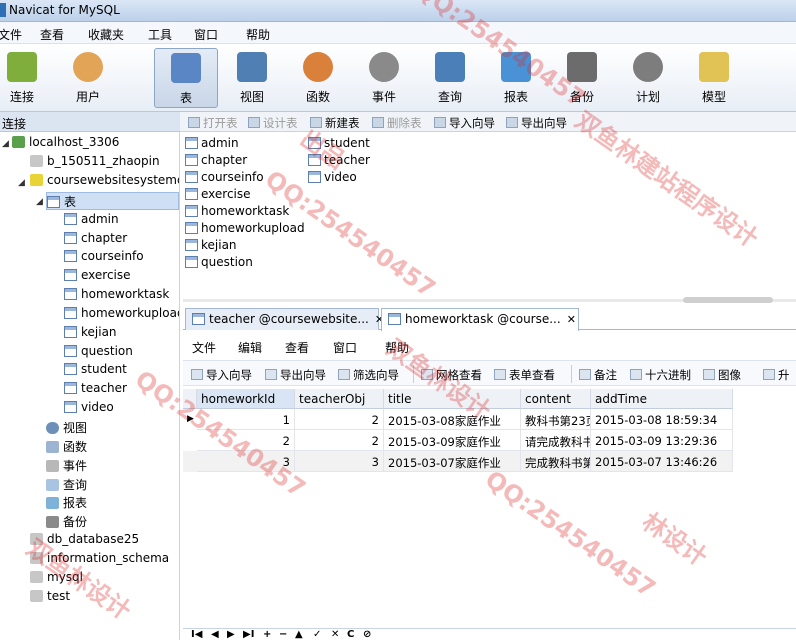  Describe the element at coordinates (367, 634) in the screenshot. I see `stop-button: ⊘` at that location.